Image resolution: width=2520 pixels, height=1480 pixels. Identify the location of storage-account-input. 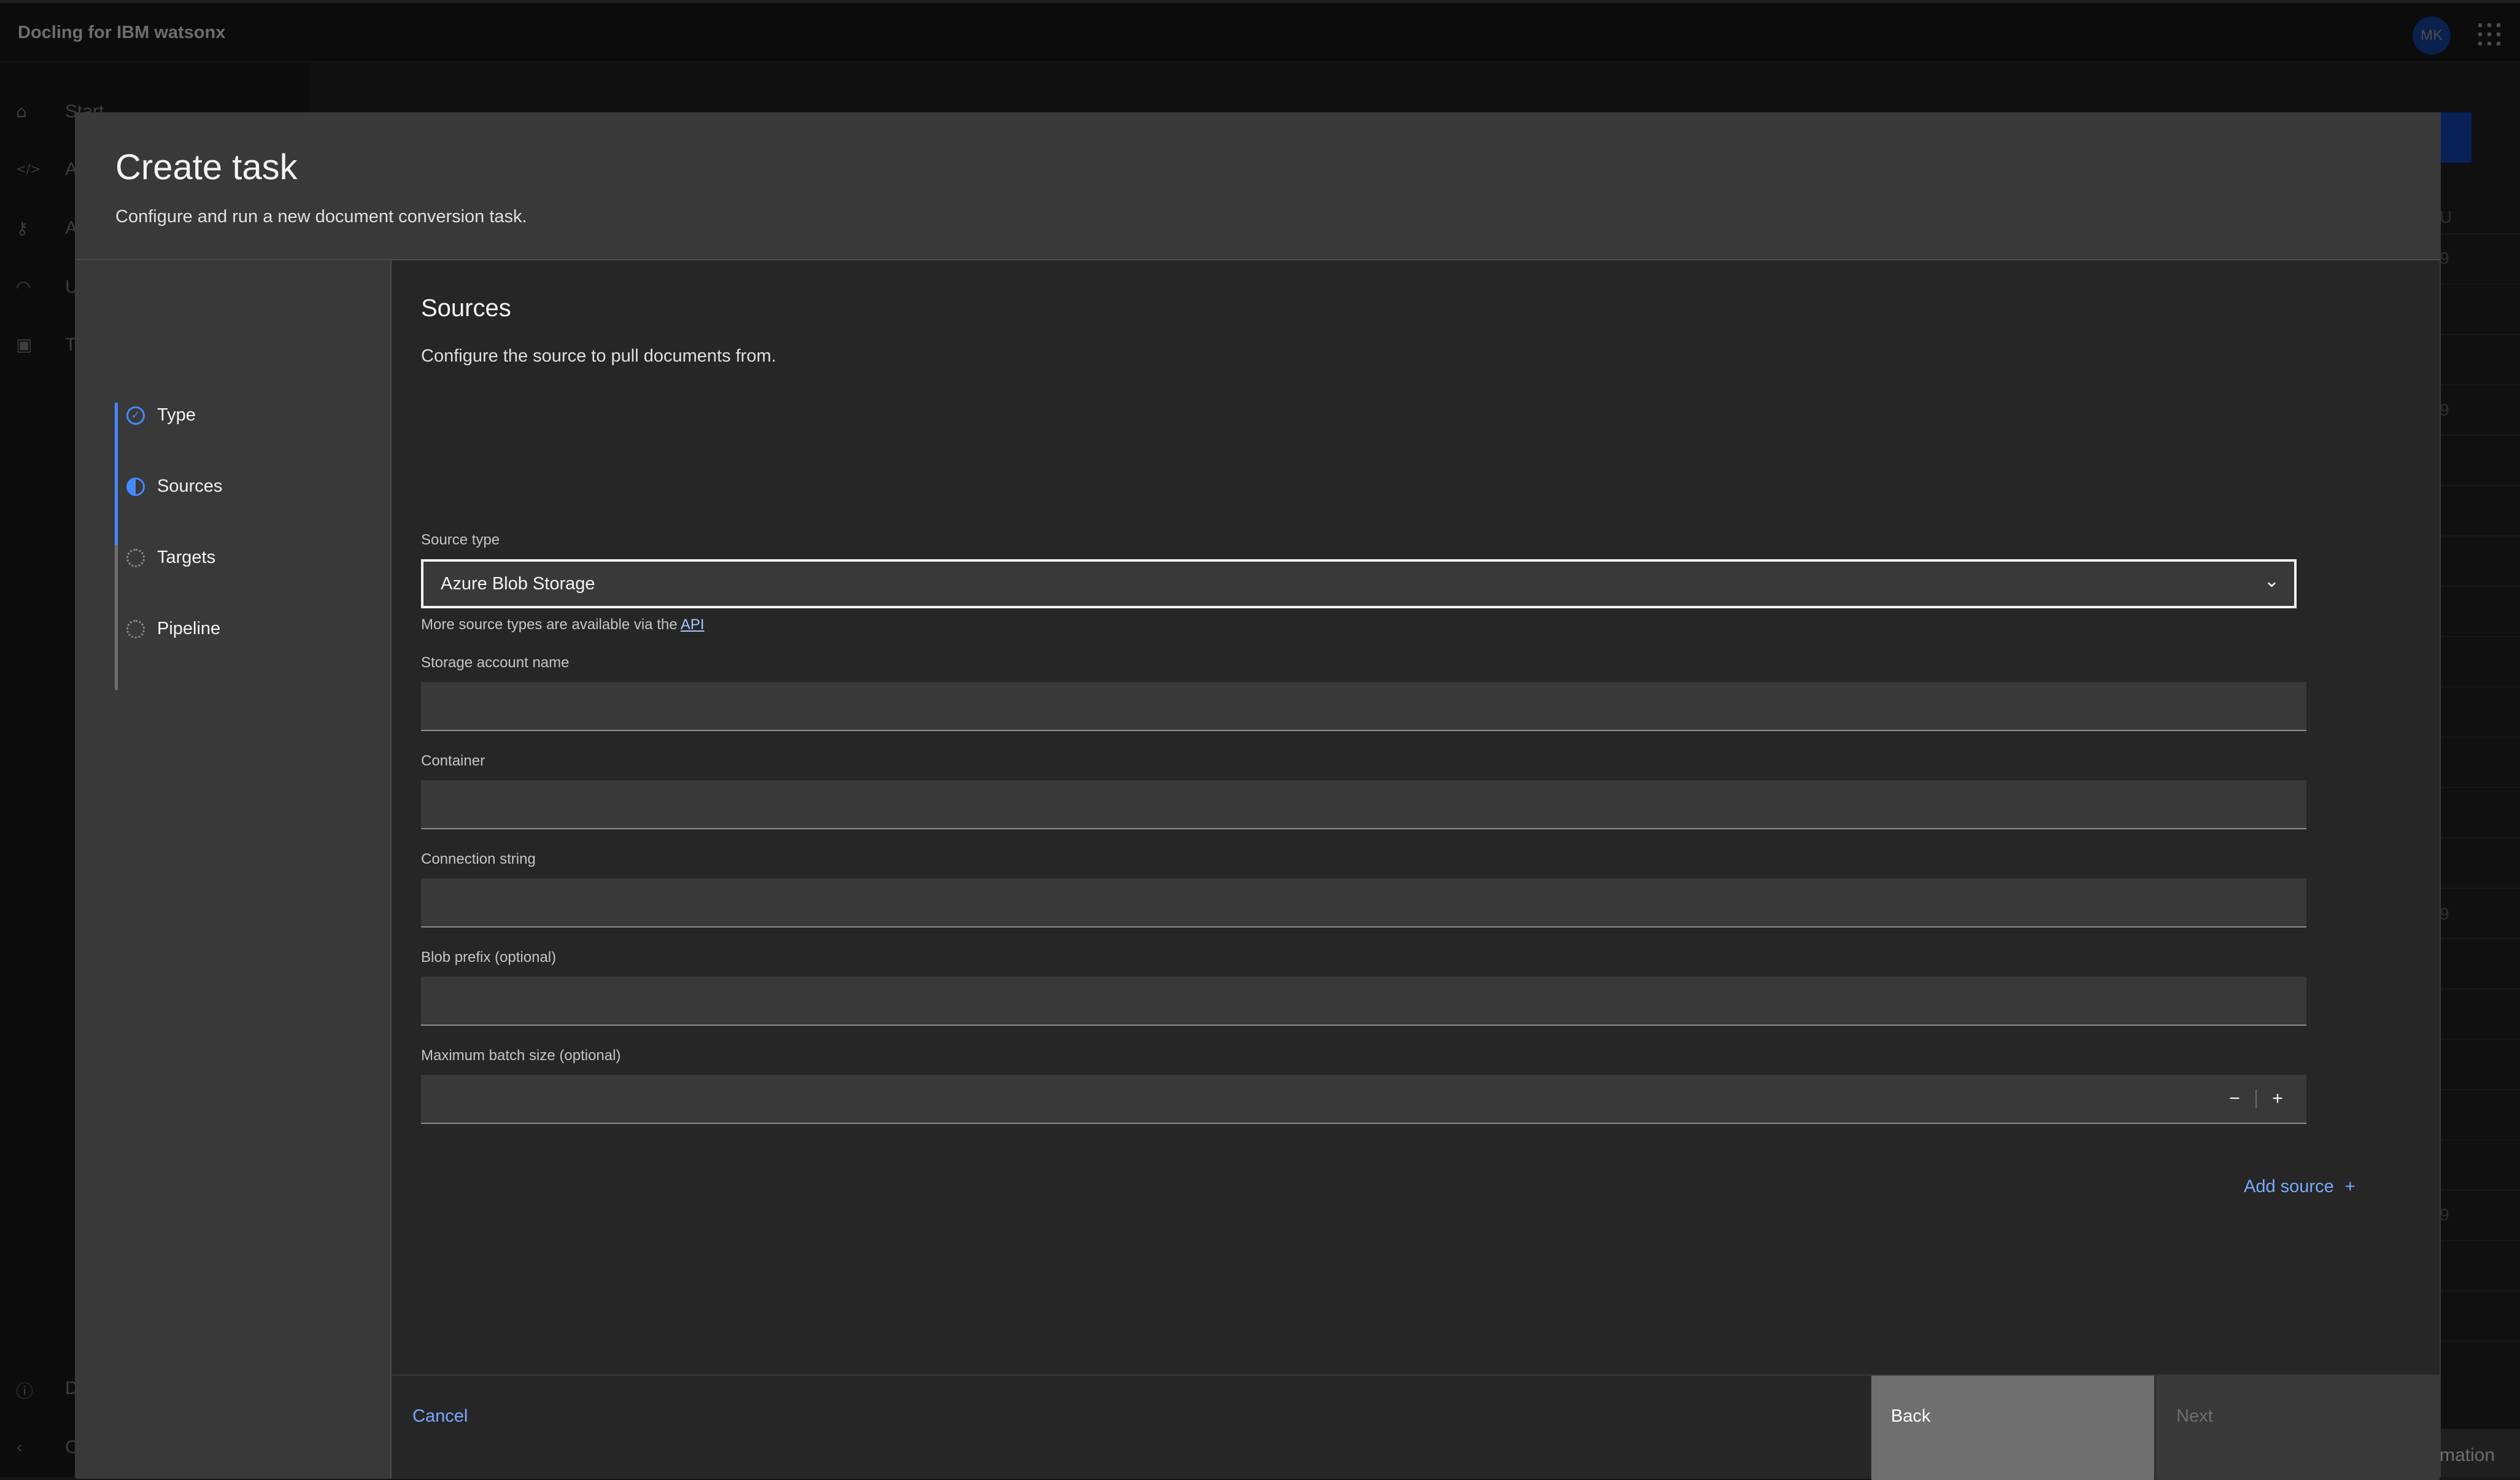
(1363, 707).